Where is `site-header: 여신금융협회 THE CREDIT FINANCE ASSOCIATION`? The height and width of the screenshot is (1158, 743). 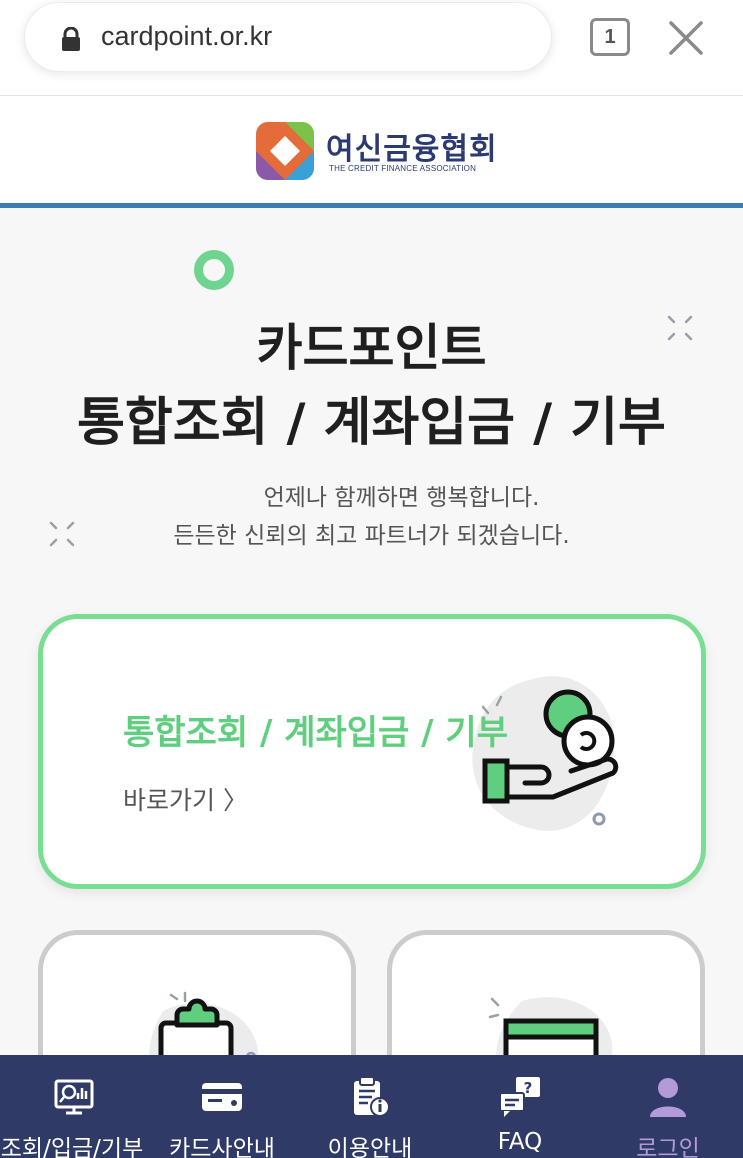
site-header: 여신금융협회 THE CREDIT FINANCE ASSOCIATION is located at coordinates (371, 152).